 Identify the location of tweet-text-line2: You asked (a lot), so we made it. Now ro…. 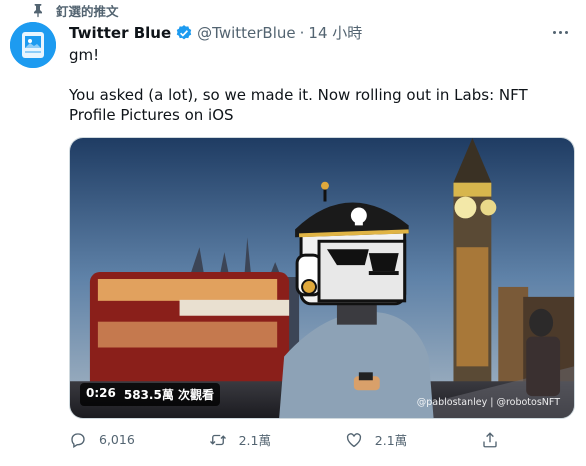
(298, 105).